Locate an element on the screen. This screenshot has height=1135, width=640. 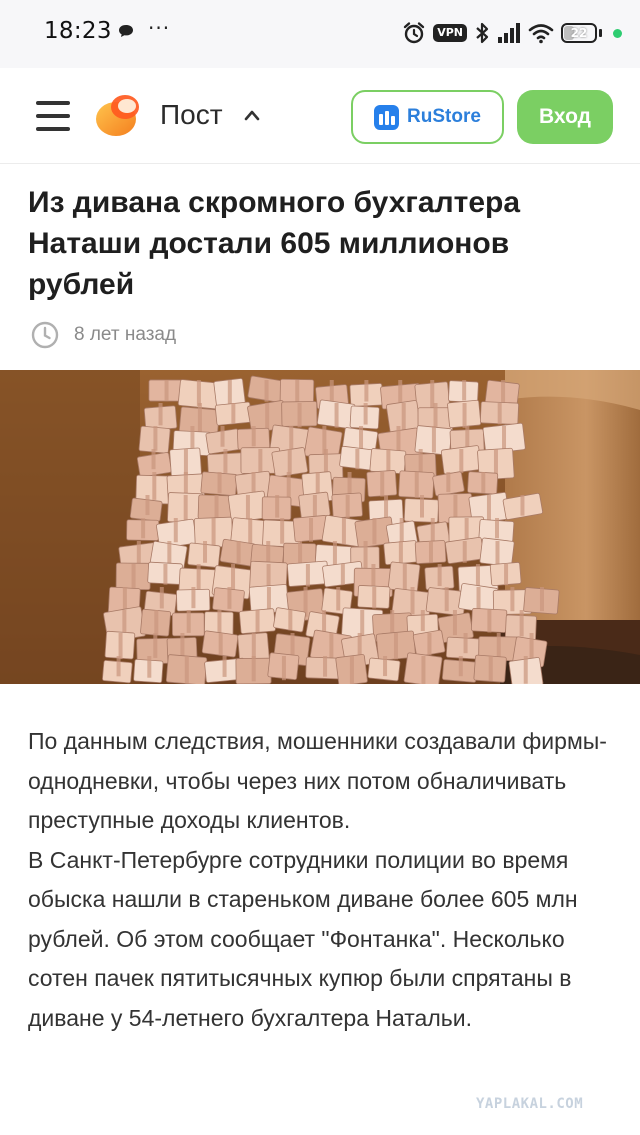
signal-icon is located at coordinates (509, 33).